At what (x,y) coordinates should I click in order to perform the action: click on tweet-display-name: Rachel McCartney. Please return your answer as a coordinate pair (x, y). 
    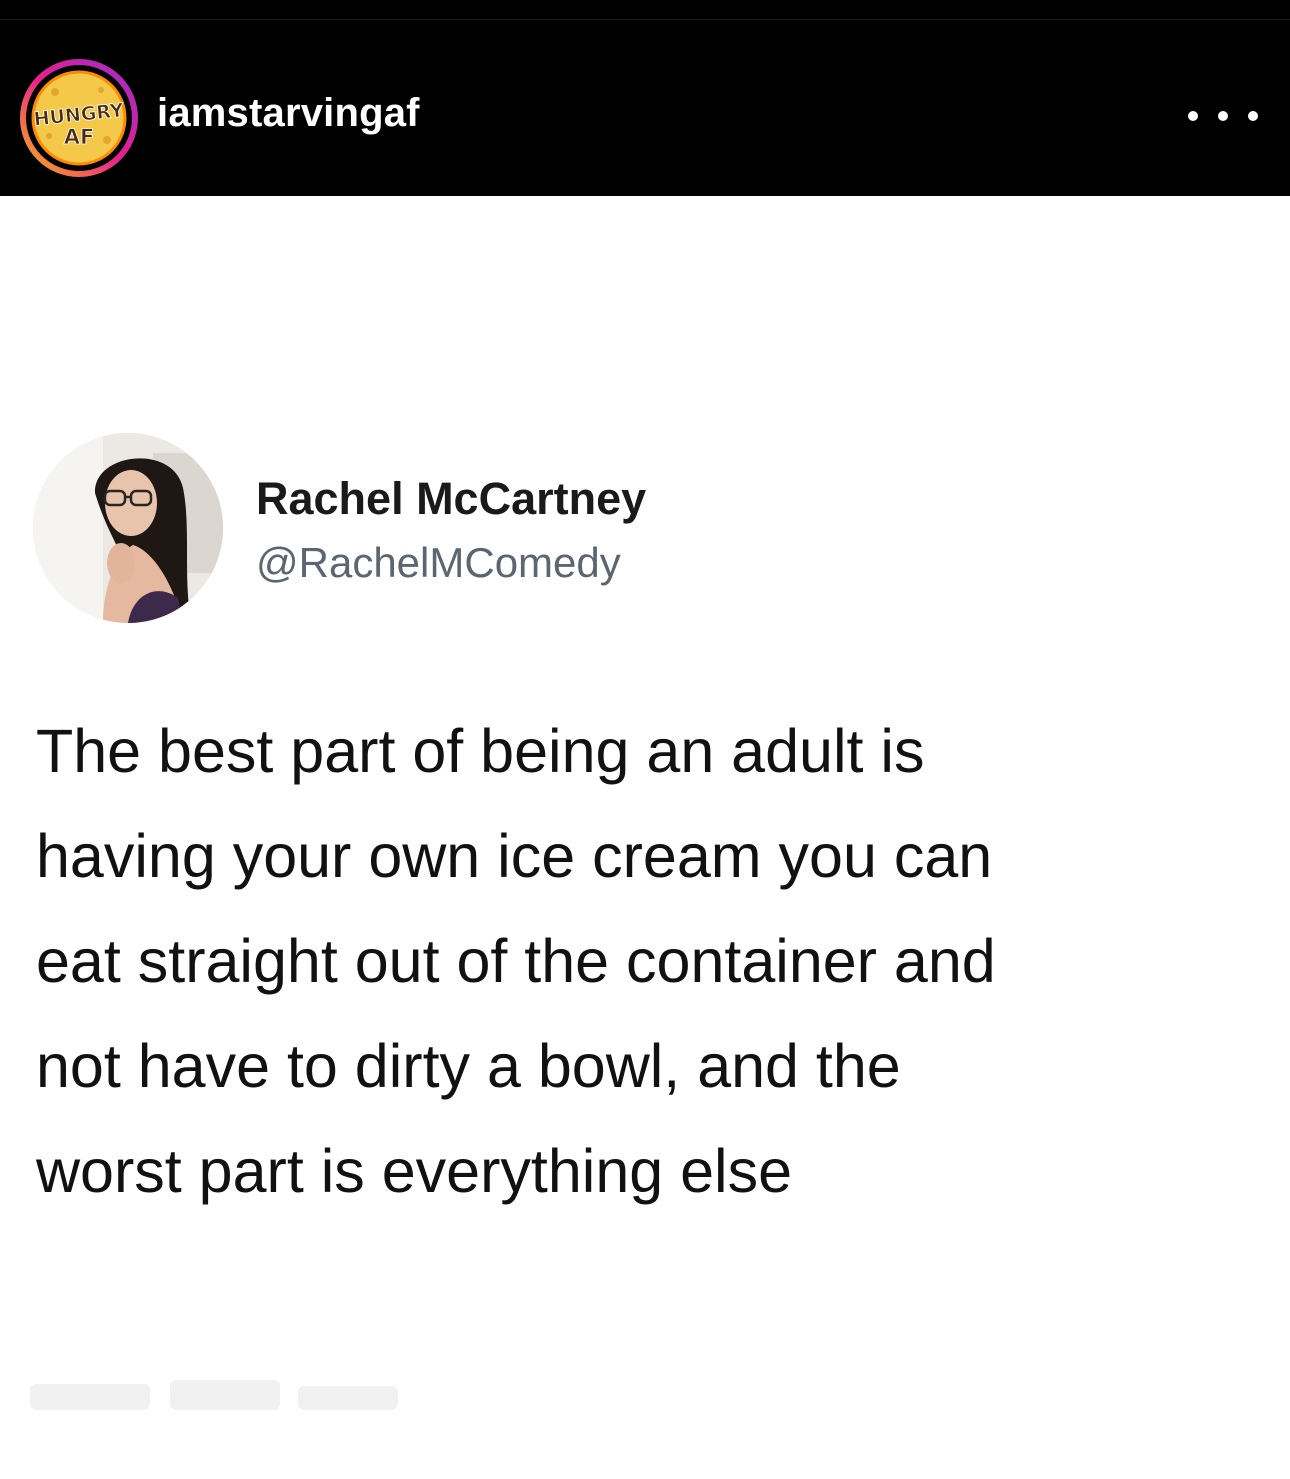
    Looking at the image, I should click on (451, 498).